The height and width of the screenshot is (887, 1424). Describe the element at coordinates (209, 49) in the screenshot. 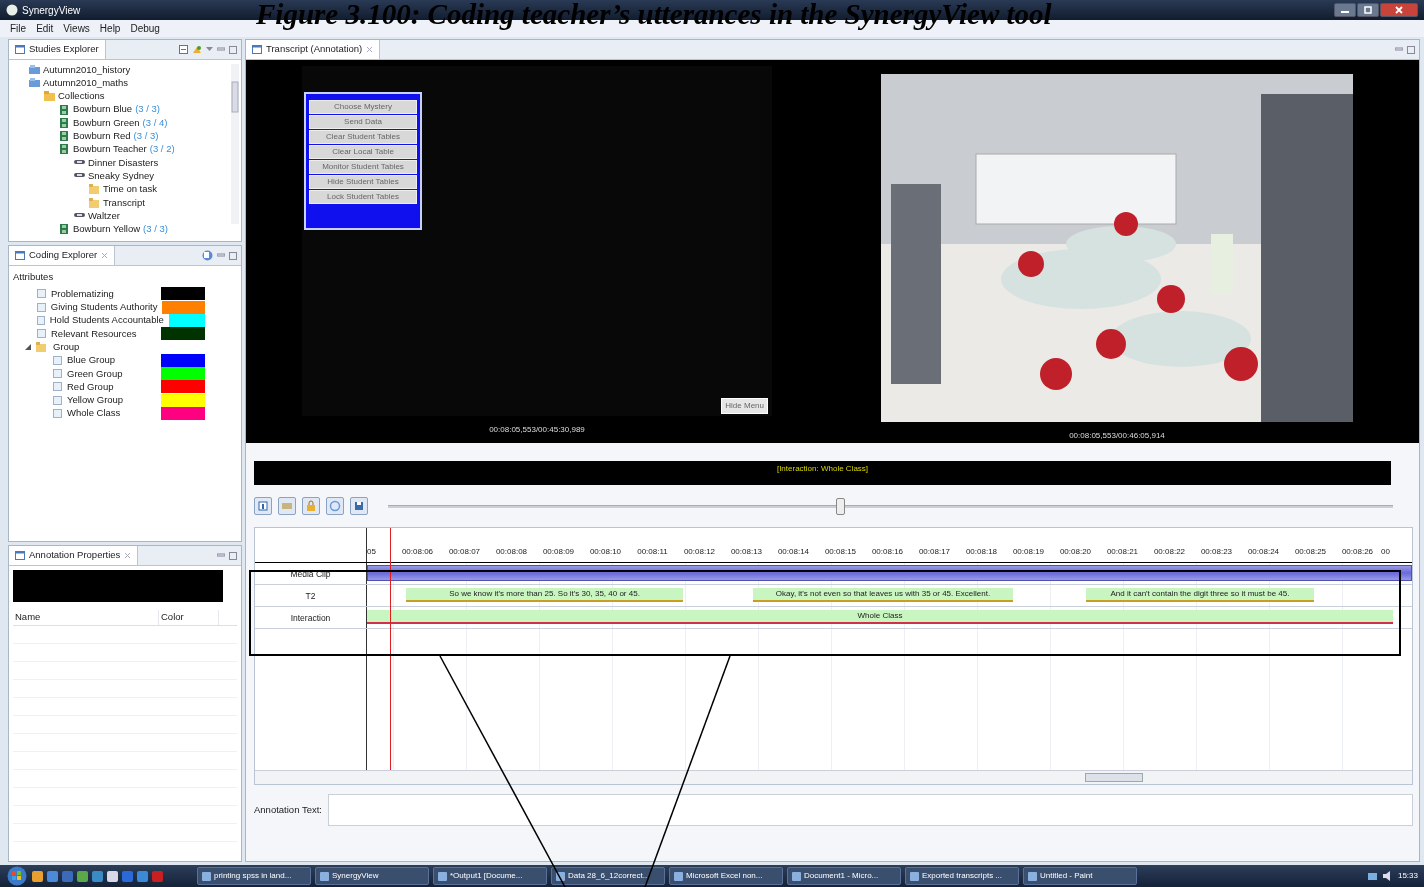

I see `dropdown-icon` at that location.